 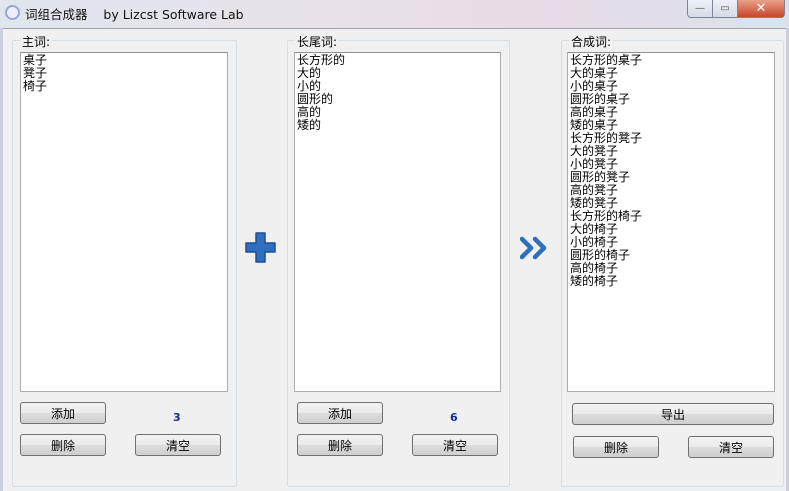 What do you see at coordinates (178, 445) in the screenshot?
I see `main-clear-button: 清空` at bounding box center [178, 445].